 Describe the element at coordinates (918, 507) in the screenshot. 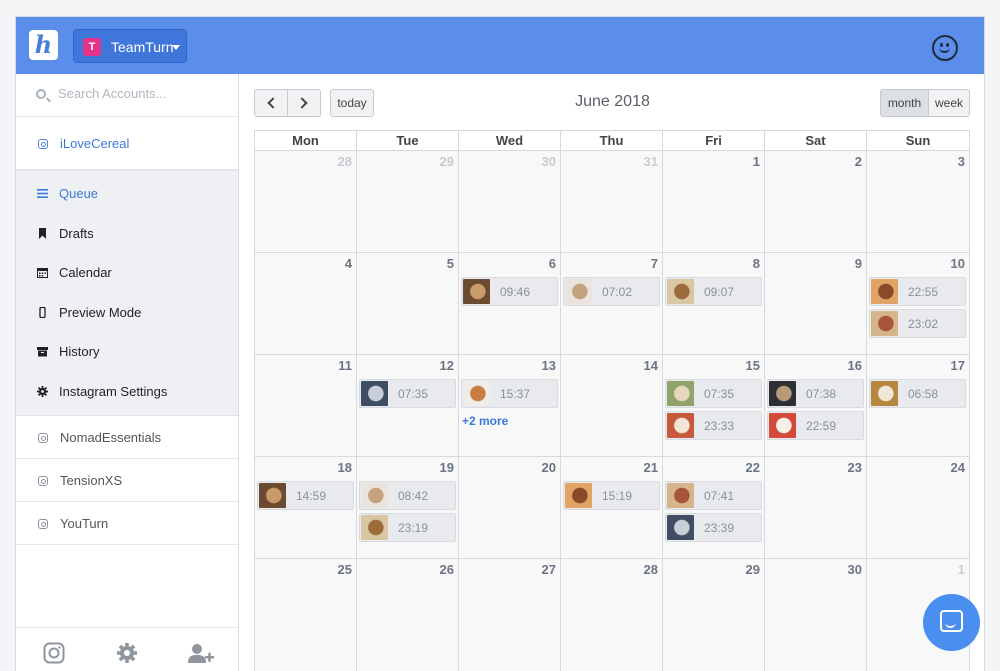

I see `calendar-day-cell: 24` at that location.